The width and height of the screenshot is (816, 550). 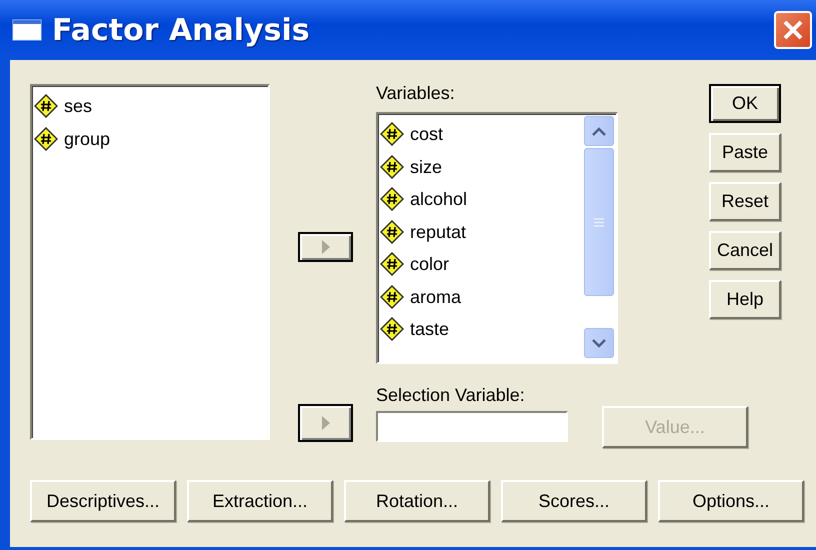 I want to click on scroll-up-button, so click(x=599, y=131).